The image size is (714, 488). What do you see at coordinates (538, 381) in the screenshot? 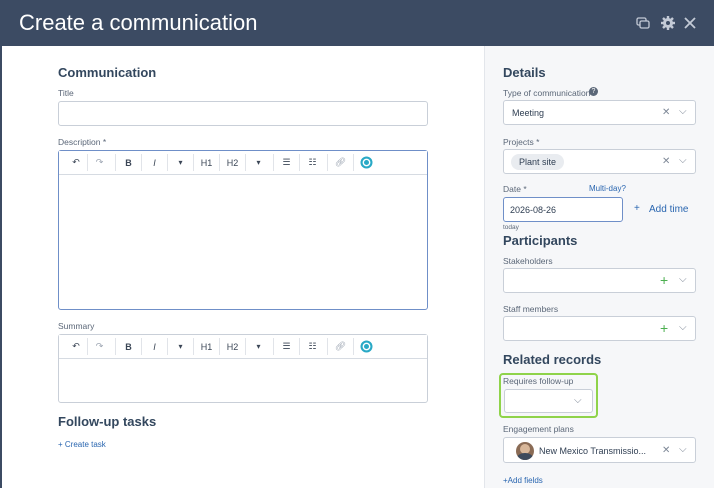
I see `requires-followup-label: Requires follow-up` at bounding box center [538, 381].